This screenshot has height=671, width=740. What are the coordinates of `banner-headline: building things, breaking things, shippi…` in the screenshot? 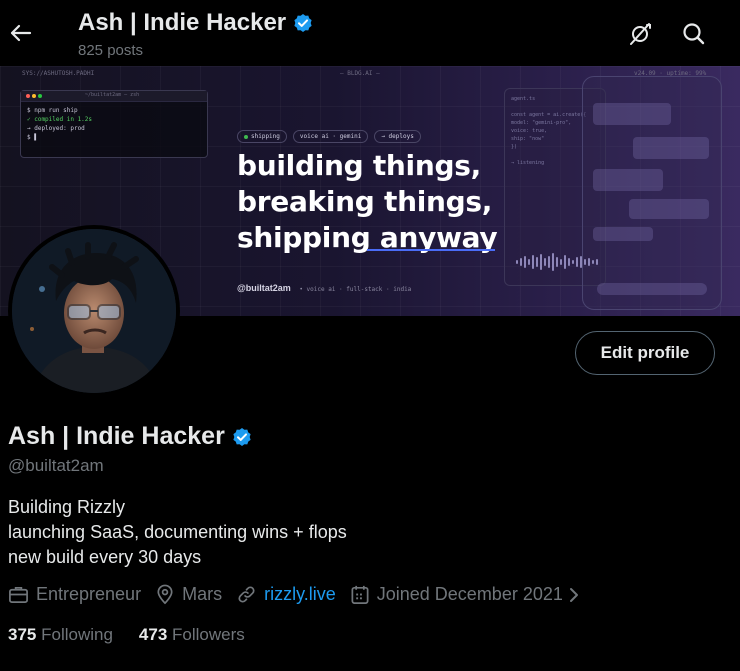 It's located at (367, 202).